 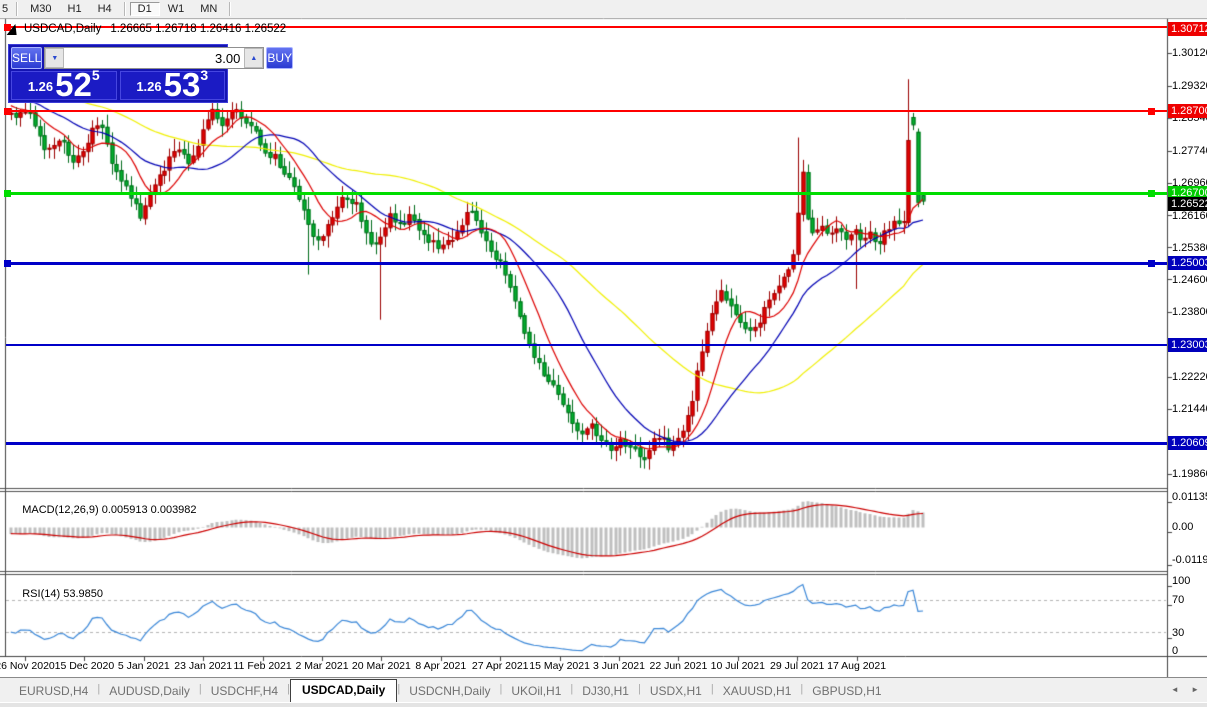 I want to click on chart-ohlc-values: 1.26665 1.26718 1.26416 1.26522, so click(x=198, y=29).